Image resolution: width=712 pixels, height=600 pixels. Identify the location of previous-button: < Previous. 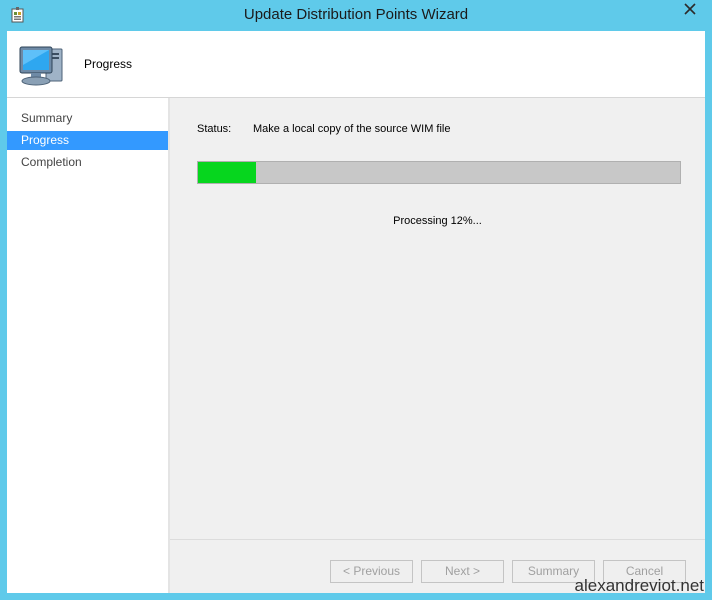
(371, 571).